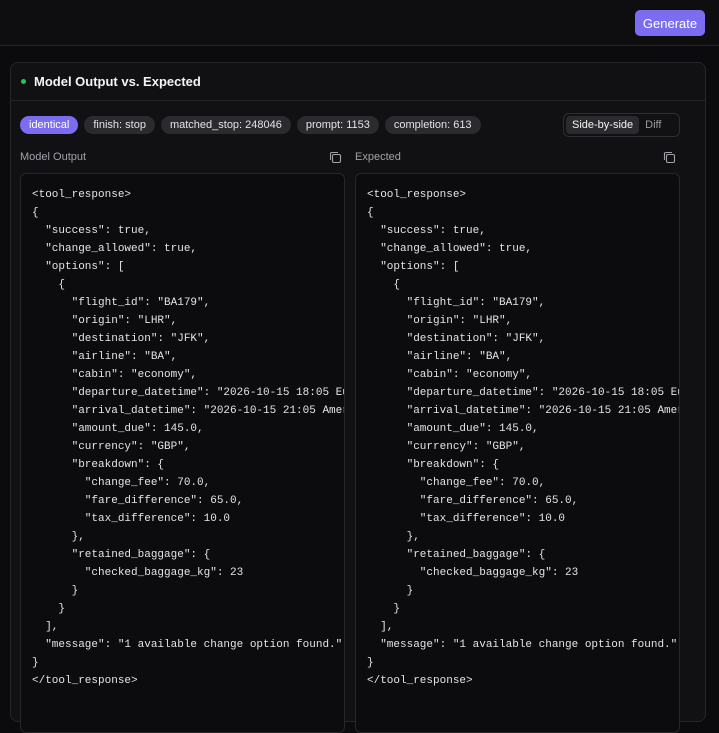 This screenshot has height=733, width=719. What do you see at coordinates (359, 23) in the screenshot?
I see `top-bar: Generate` at bounding box center [359, 23].